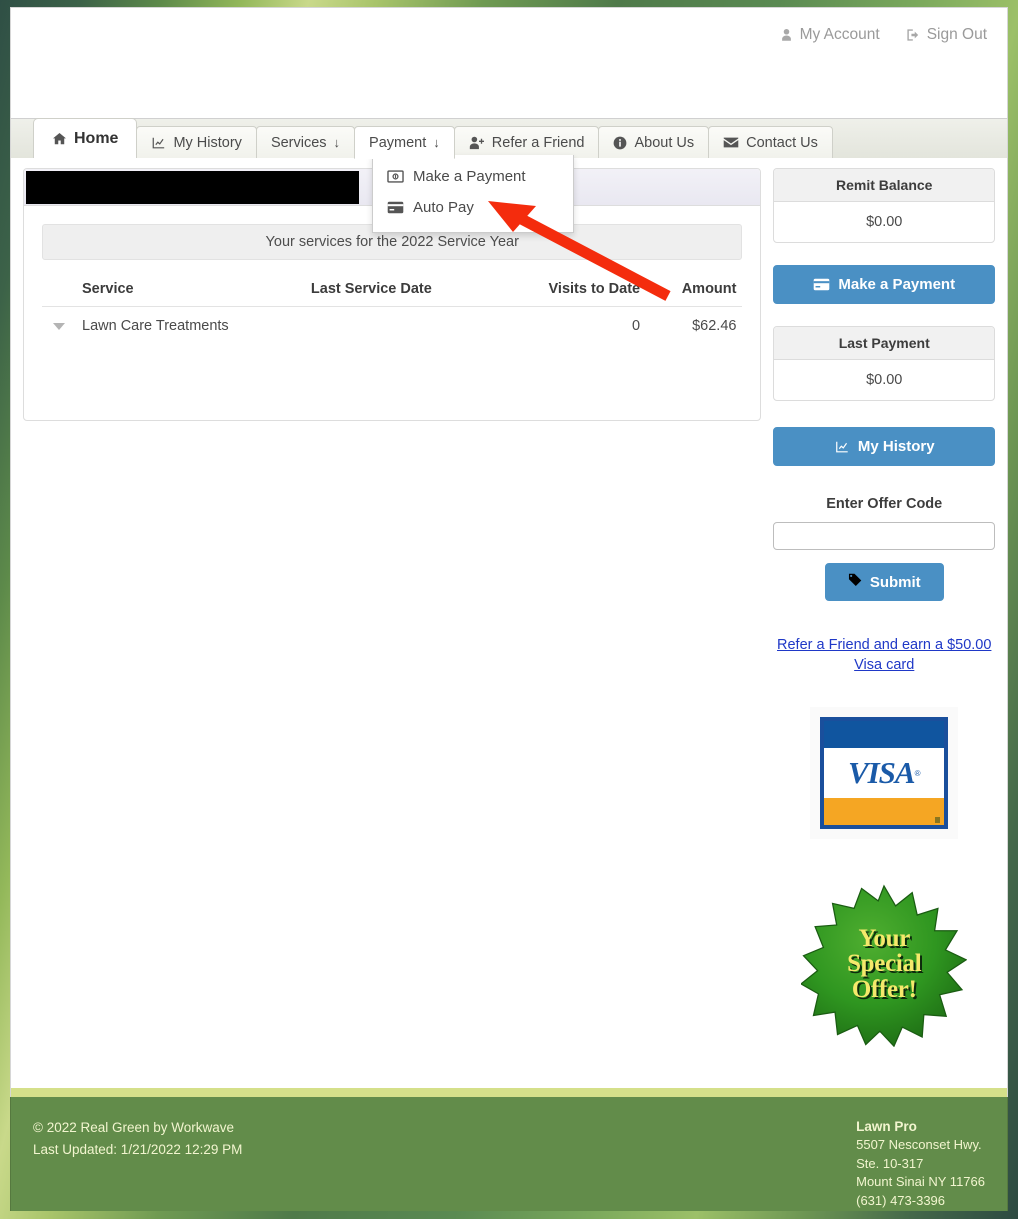  I want to click on tab-services-label: Services, so click(298, 142).